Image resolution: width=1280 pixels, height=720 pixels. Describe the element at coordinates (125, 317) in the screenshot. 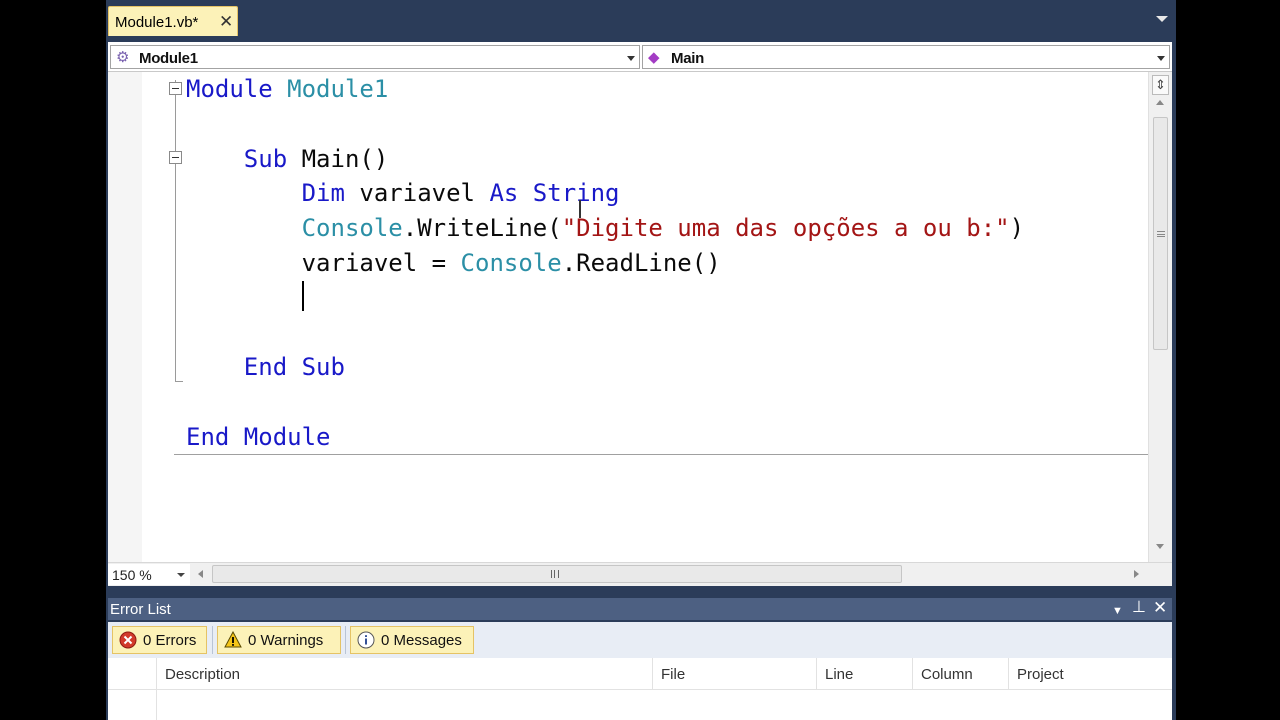

I see `editor-margin` at that location.